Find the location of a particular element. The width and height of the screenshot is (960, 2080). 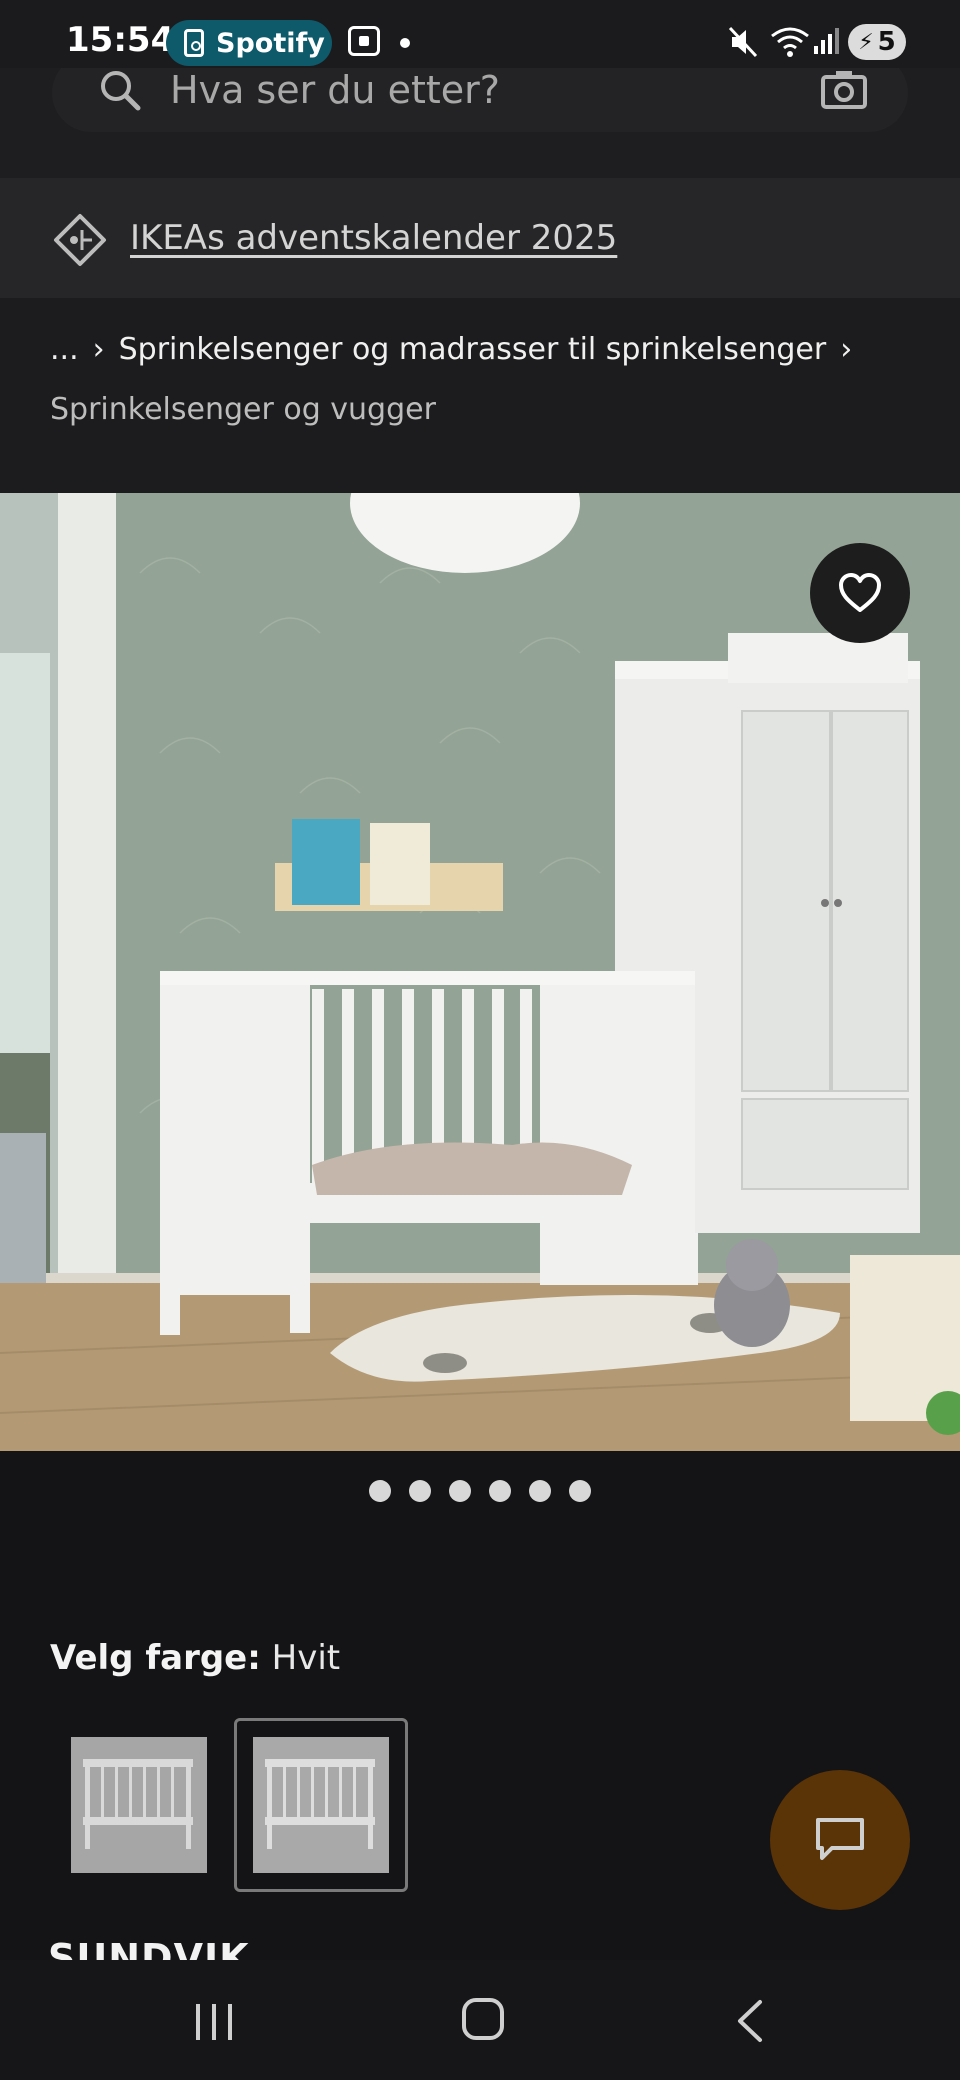

battery-charging-icon: ⚡ is located at coordinates (866, 42).